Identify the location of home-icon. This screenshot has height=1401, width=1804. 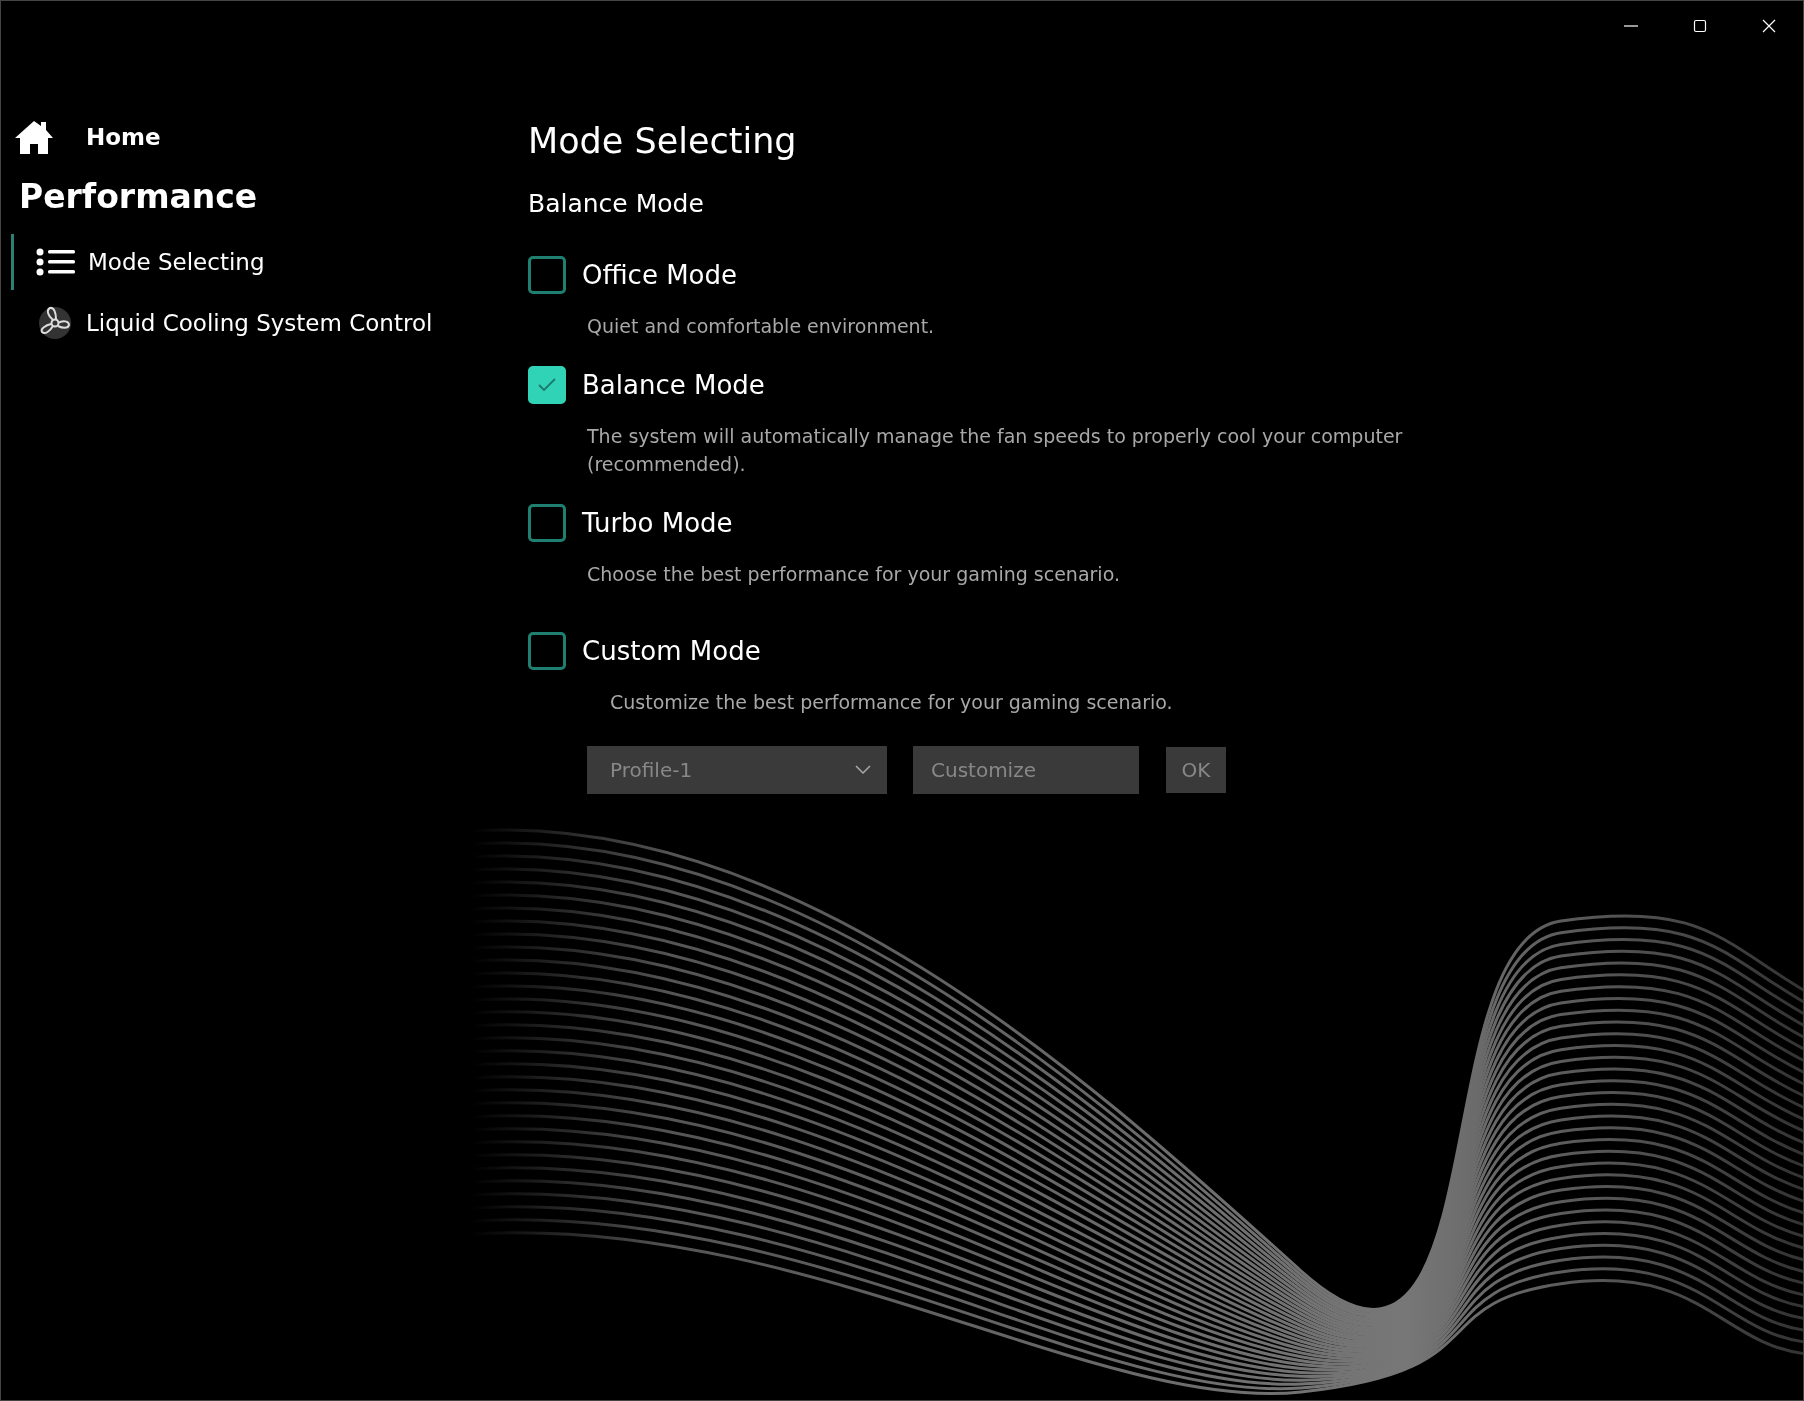
(34, 137).